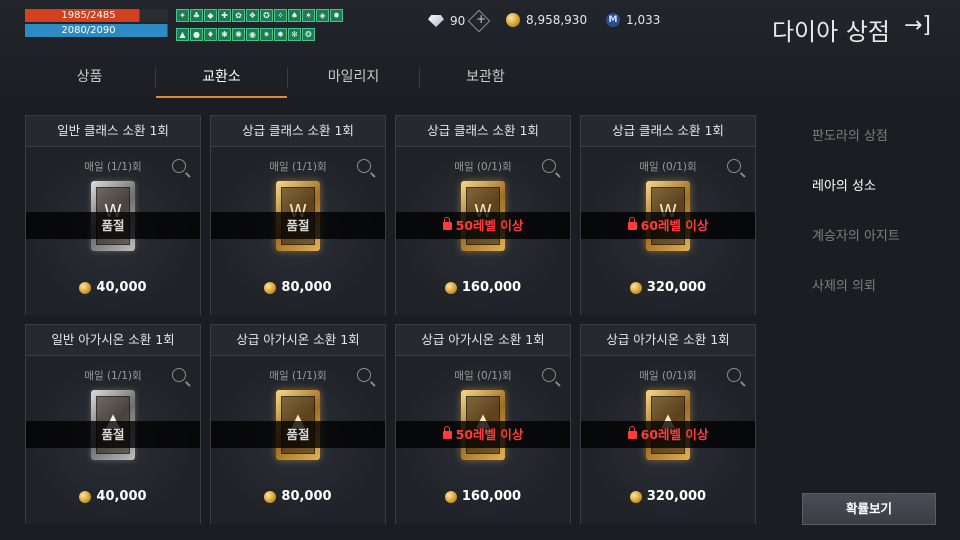 The width and height of the screenshot is (960, 540). Describe the element at coordinates (308, 34) in the screenshot. I see `buff-icon: ❂` at that location.